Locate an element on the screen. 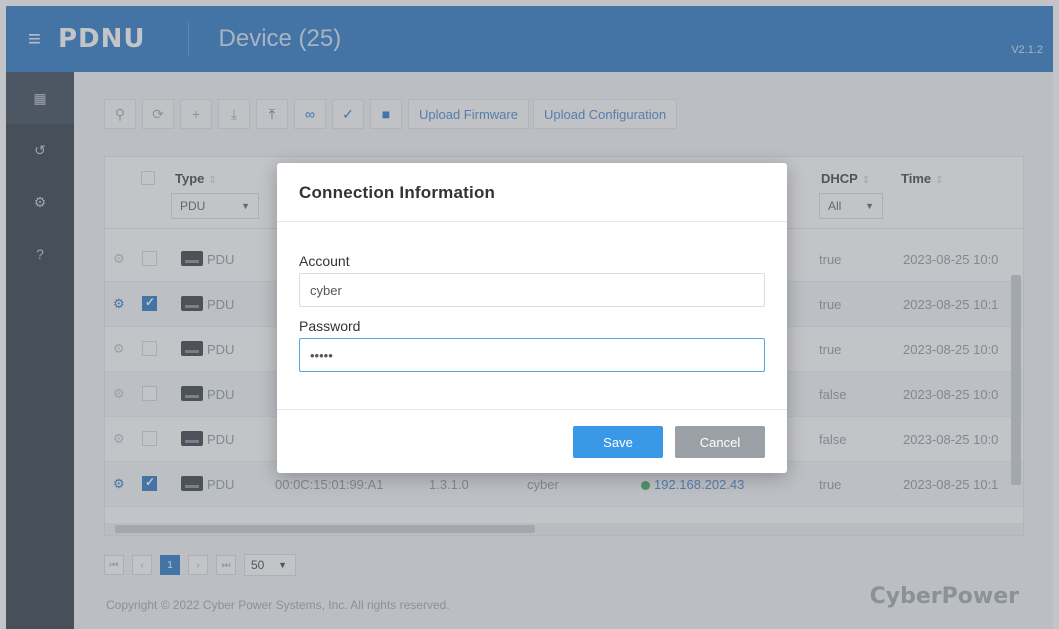  password-field: ••••• is located at coordinates (532, 355).